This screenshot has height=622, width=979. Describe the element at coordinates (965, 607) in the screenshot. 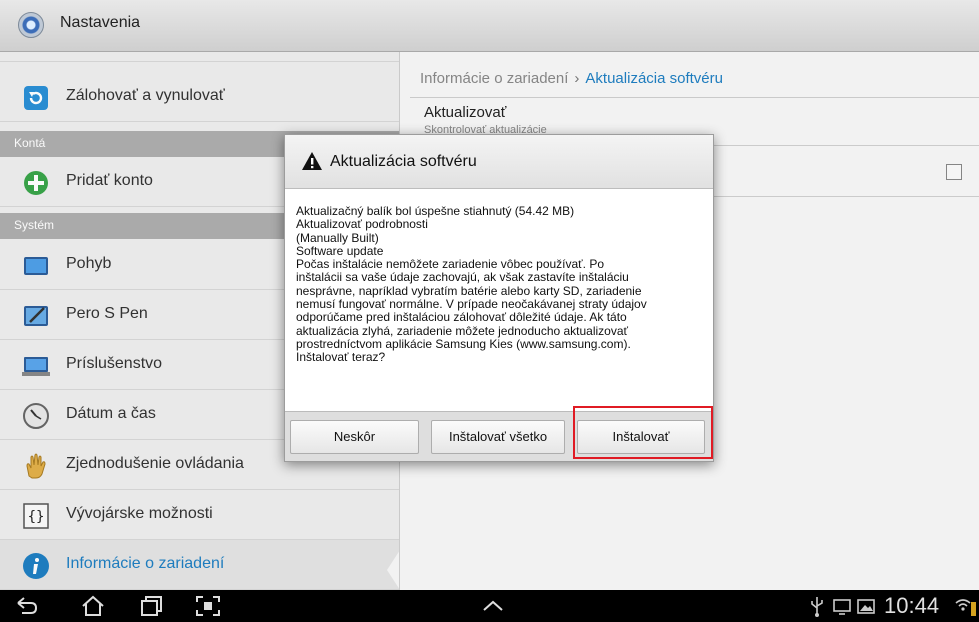

I see `wifi-battery-icon` at that location.